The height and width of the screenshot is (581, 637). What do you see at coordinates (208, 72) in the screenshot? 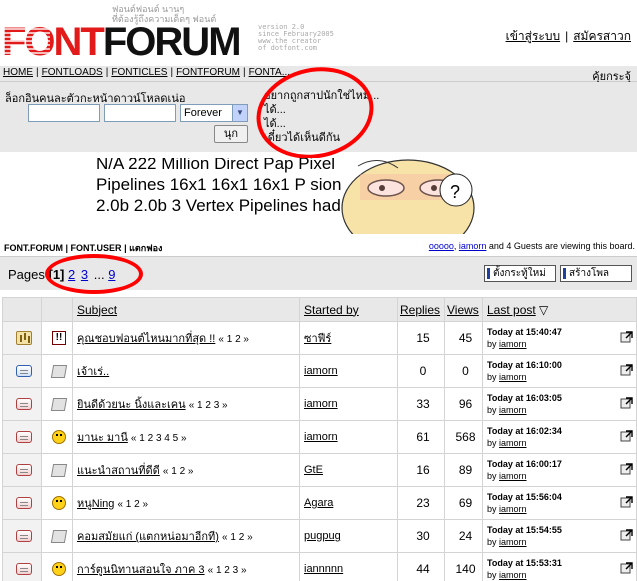
I see `nav-fontforum: FONTFORUM` at bounding box center [208, 72].